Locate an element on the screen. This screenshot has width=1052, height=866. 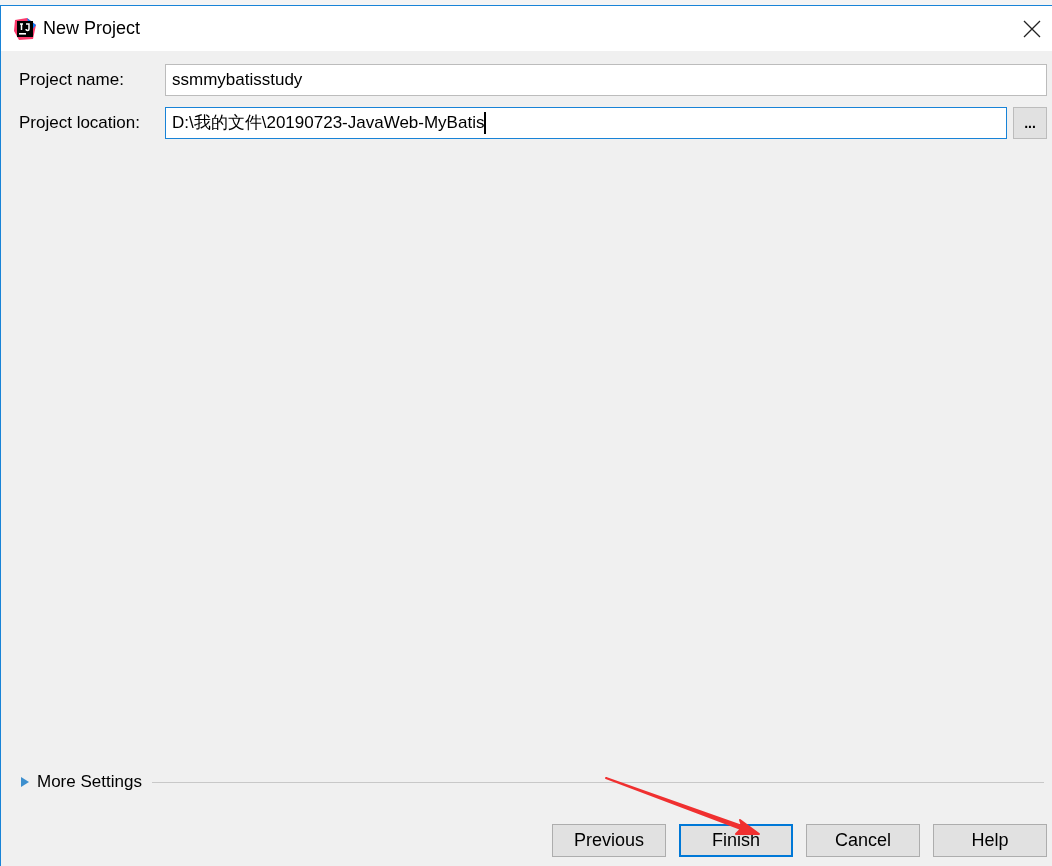
more-settings-toggle: More Settings is located at coordinates (89, 782).